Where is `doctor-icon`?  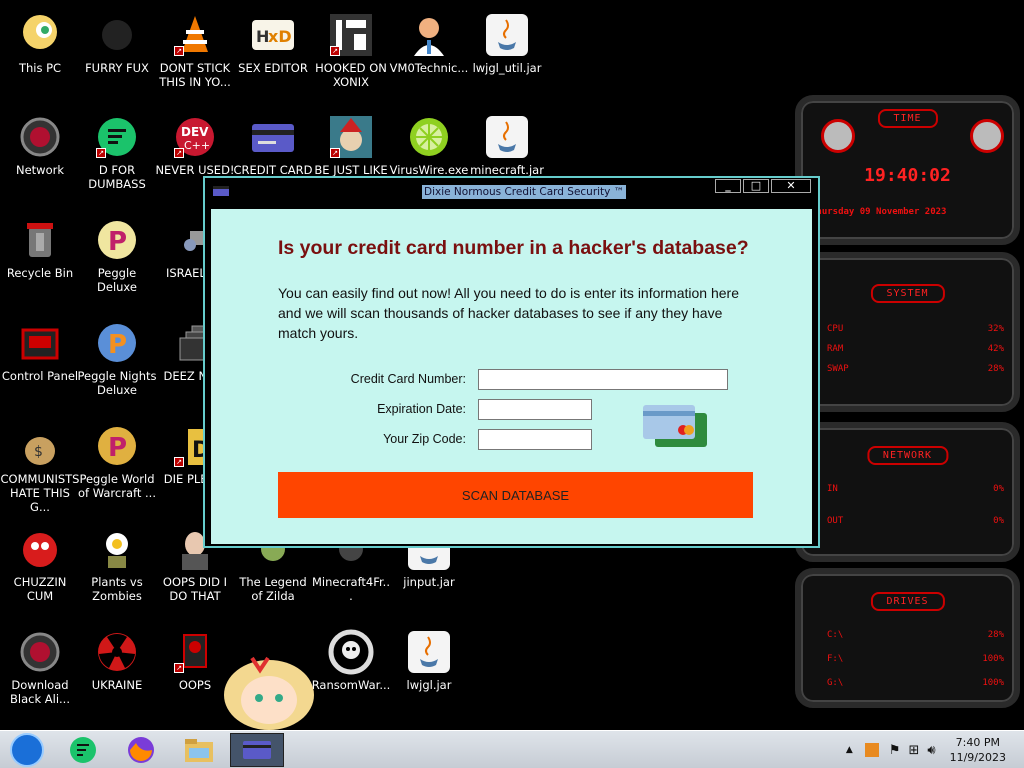 doctor-icon is located at coordinates (429, 35).